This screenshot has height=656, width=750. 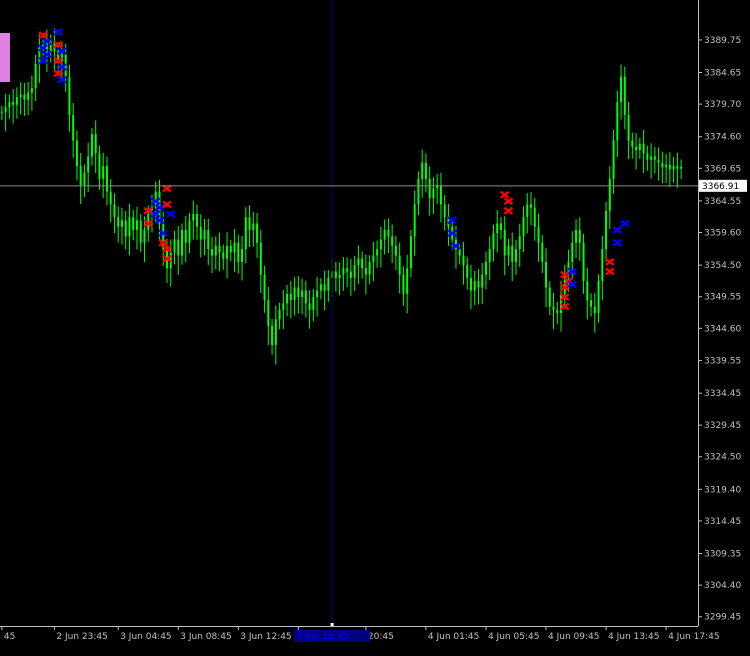 What do you see at coordinates (722, 426) in the screenshot?
I see `y-tick-label: 3329.45` at bounding box center [722, 426].